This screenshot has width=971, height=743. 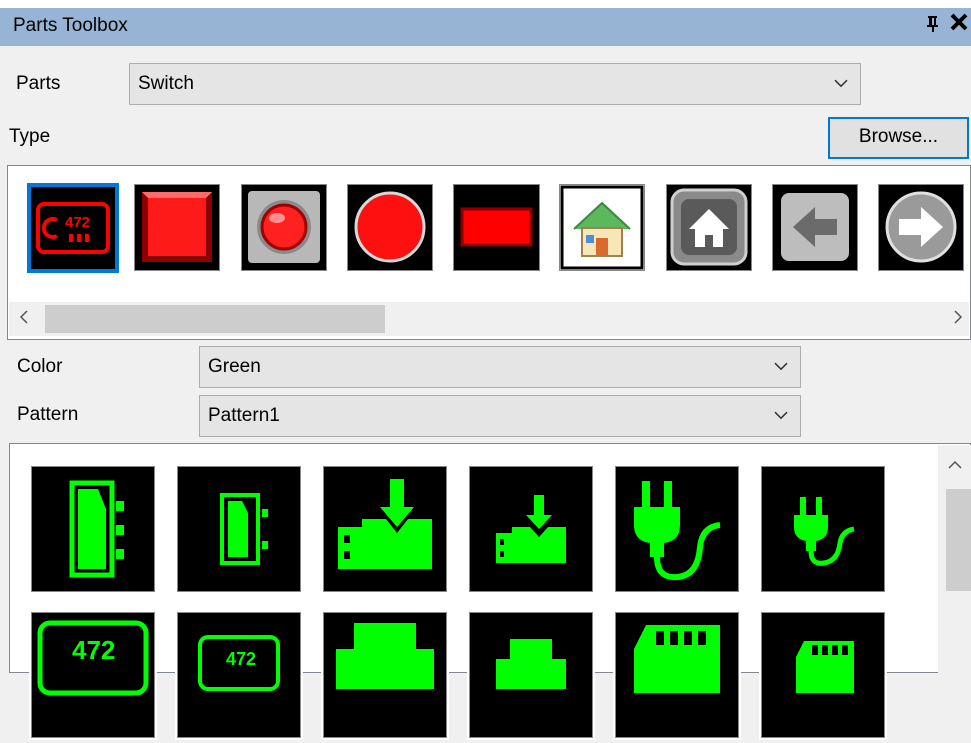 I want to click on title-bar-background, so click(x=485, y=27).